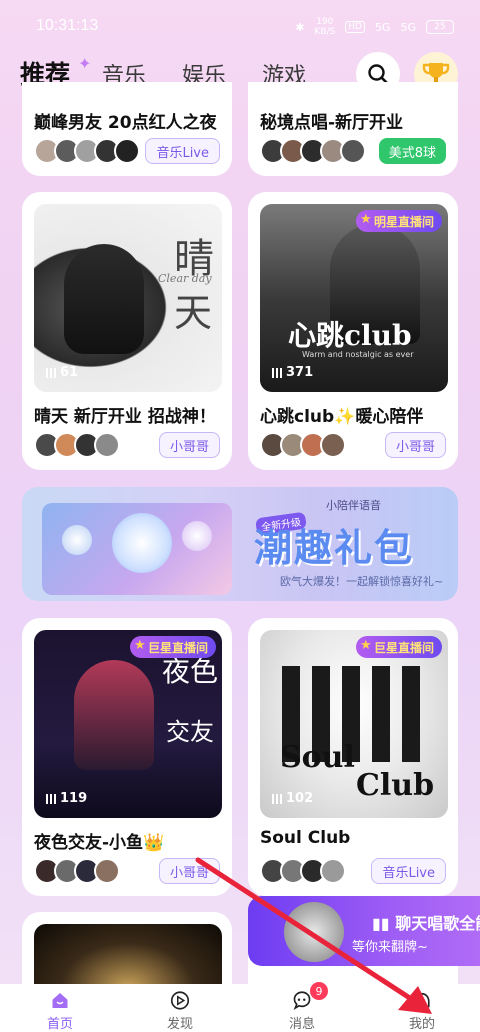 The height and width of the screenshot is (1032, 480). What do you see at coordinates (302, 1007) in the screenshot?
I see `nav-messages: 9 消息` at bounding box center [302, 1007].